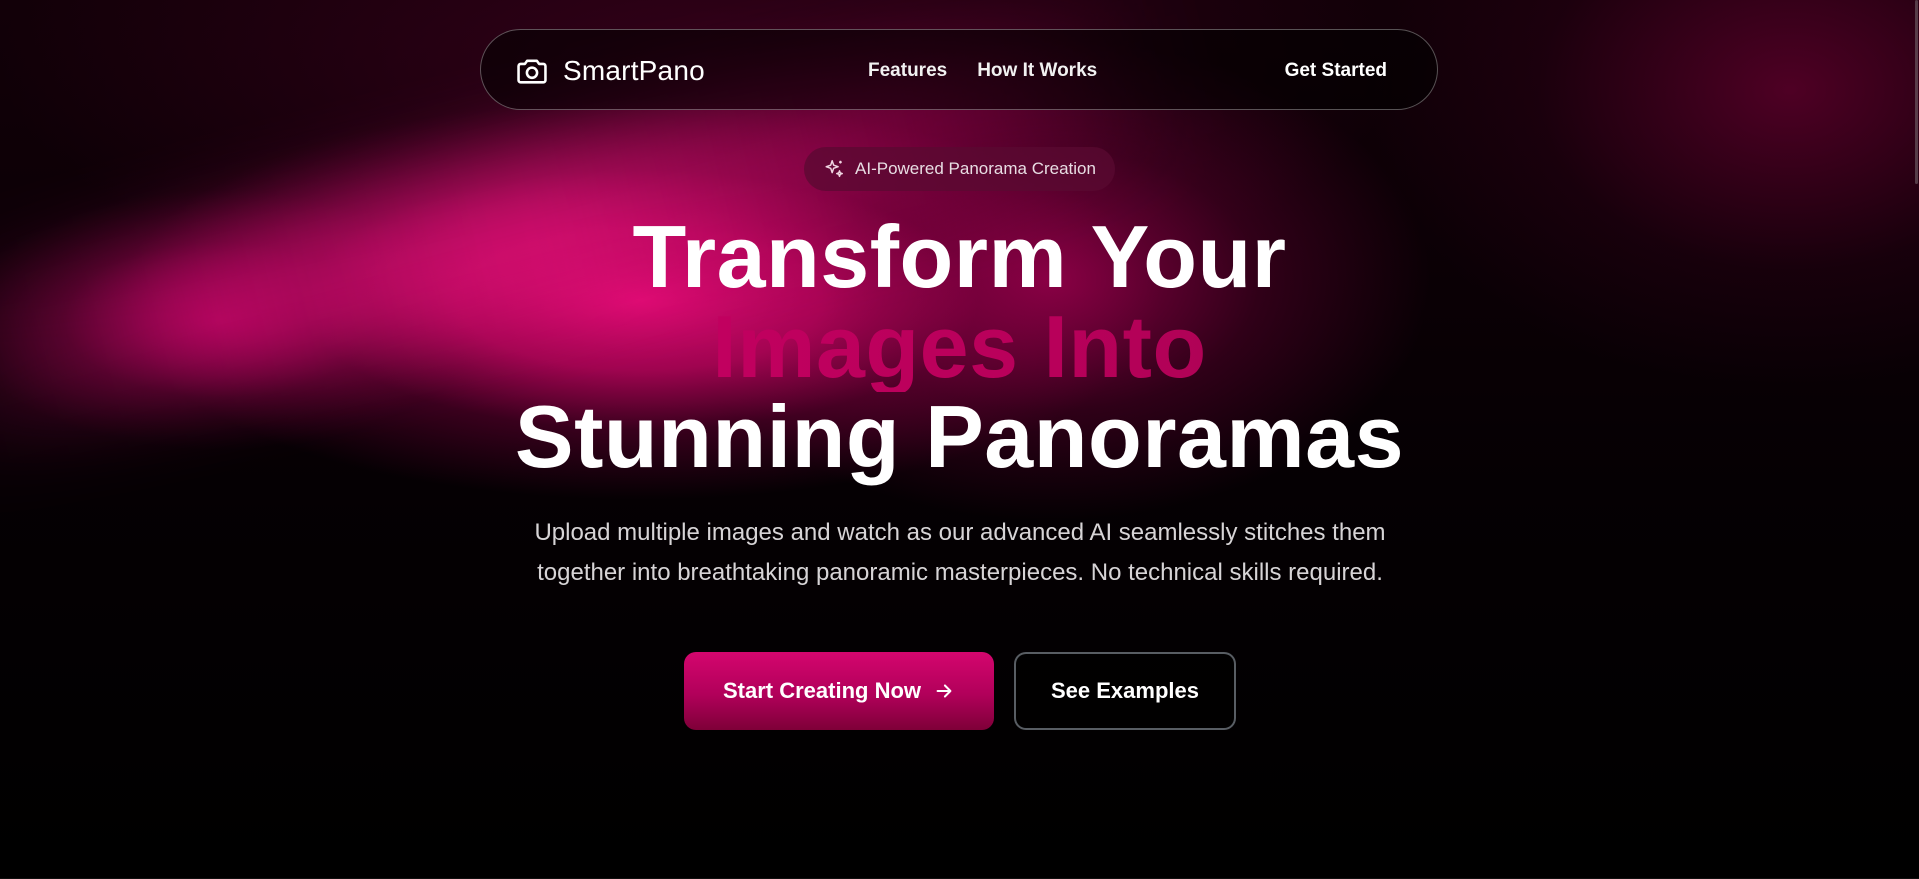 The width and height of the screenshot is (1919, 879). I want to click on brand-logo: SmartPano, so click(610, 70).